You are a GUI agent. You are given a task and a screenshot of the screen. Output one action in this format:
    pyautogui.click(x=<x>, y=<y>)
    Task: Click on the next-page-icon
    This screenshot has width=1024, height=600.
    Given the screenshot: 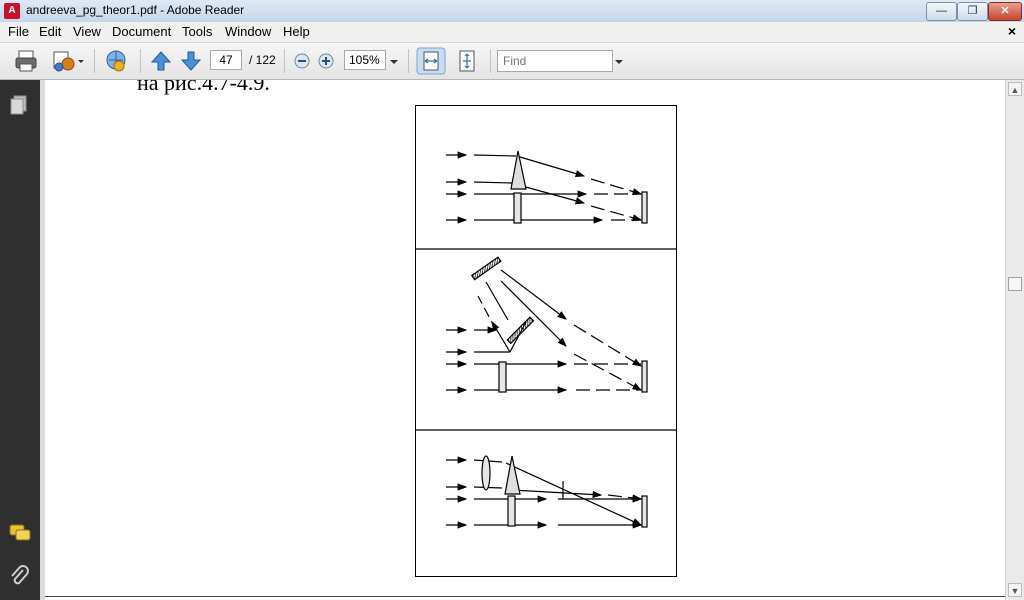 What is the action you would take?
    pyautogui.click(x=191, y=61)
    